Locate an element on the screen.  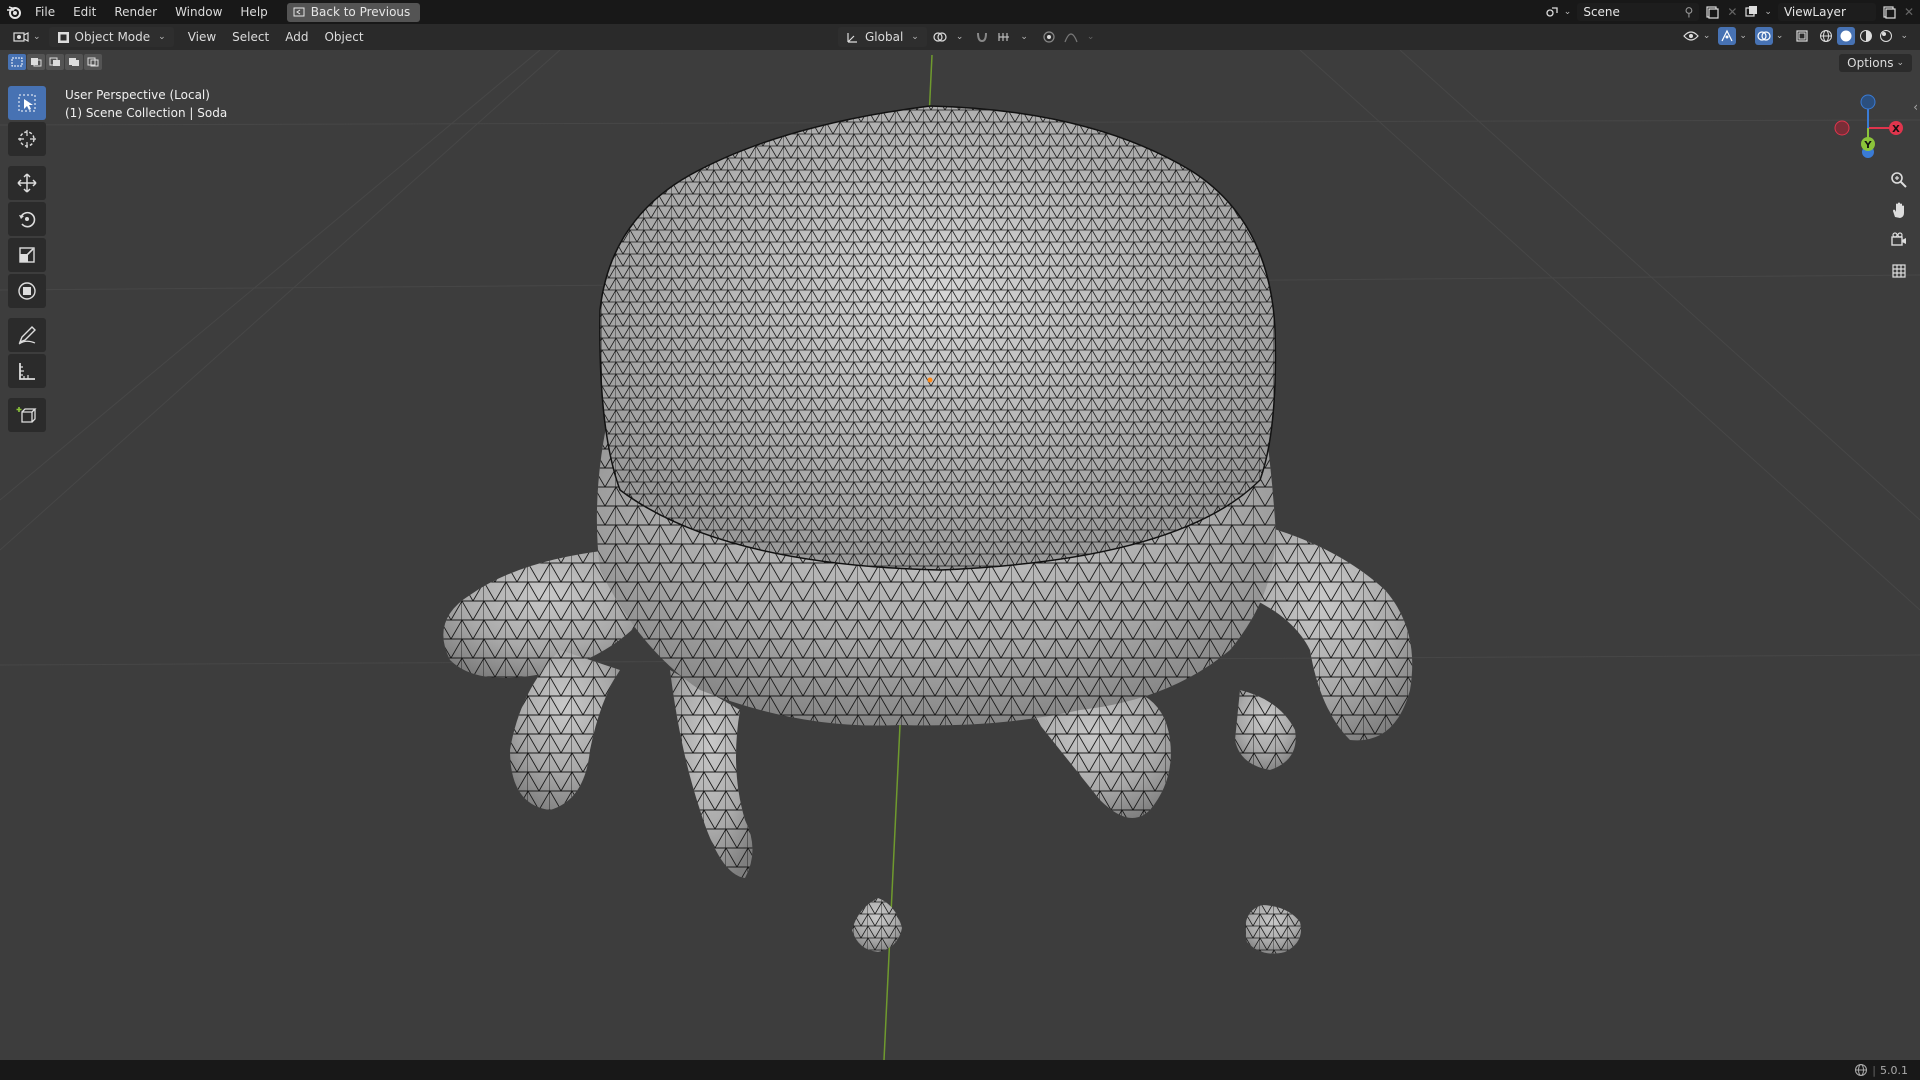
select-extend-icon is located at coordinates (36, 62).